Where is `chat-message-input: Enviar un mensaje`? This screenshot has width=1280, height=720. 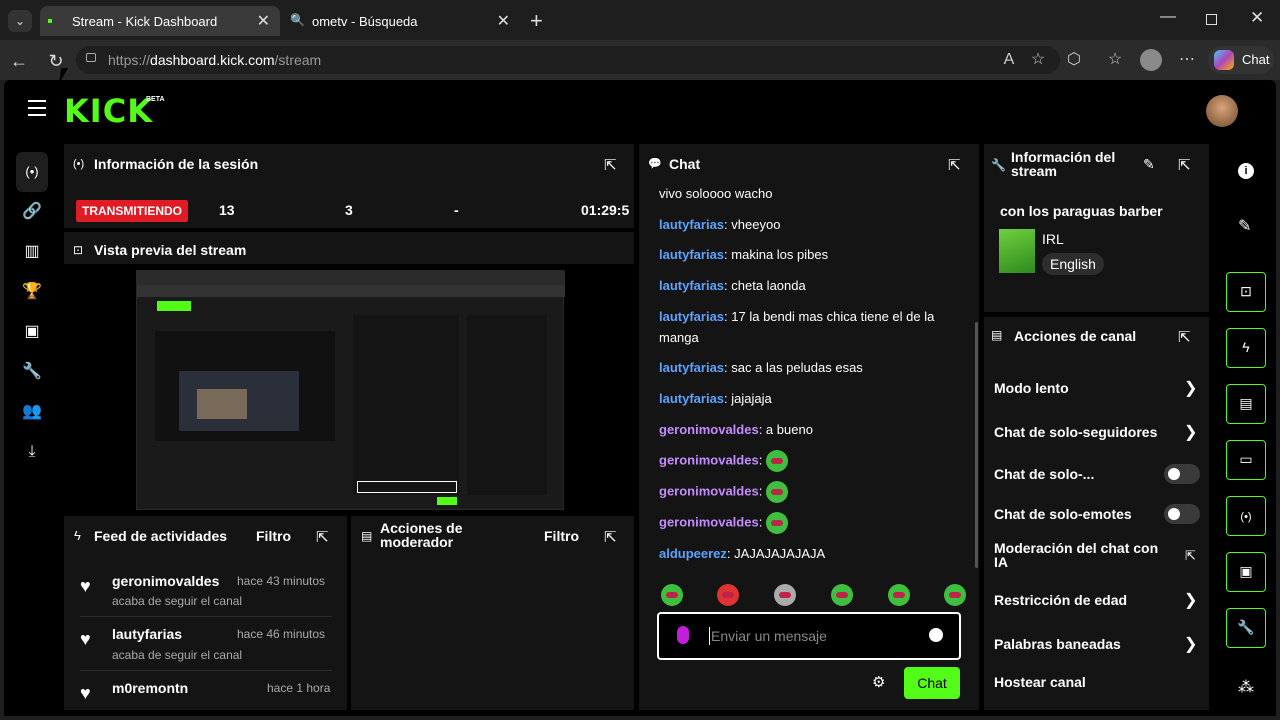
chat-message-input: Enviar un mensaje is located at coordinates (809, 636).